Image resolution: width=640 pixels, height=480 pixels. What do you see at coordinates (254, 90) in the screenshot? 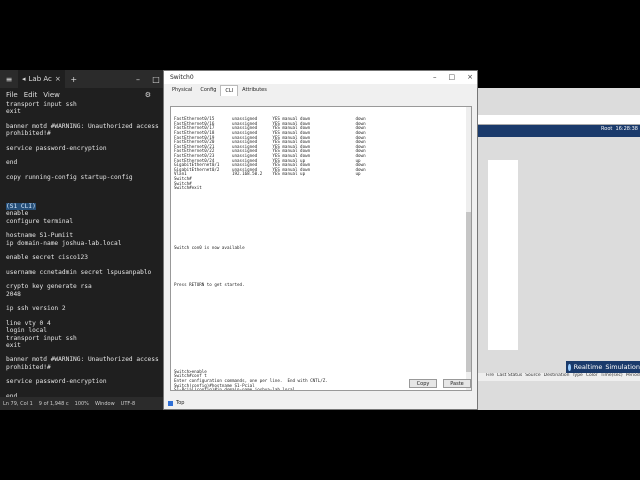
I see `tab-attributes: Attributes` at bounding box center [254, 90].